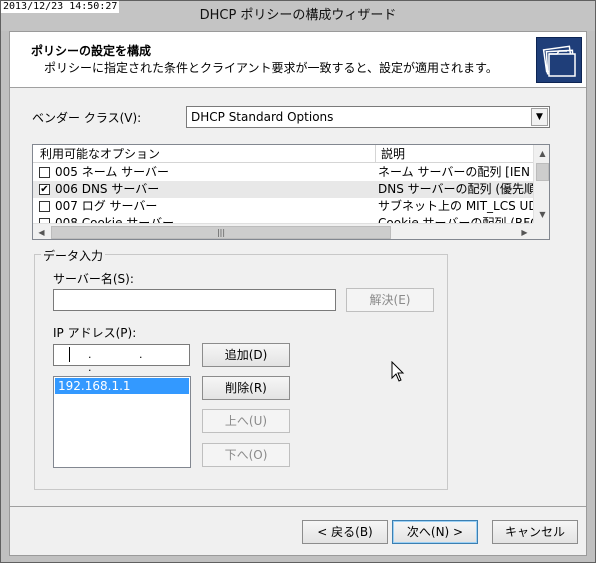  Describe the element at coordinates (283, 189) in the screenshot. I see `option-row-006: ✔ 006 DNS サーバー DNS サーバーの配列 (優先順)` at that location.